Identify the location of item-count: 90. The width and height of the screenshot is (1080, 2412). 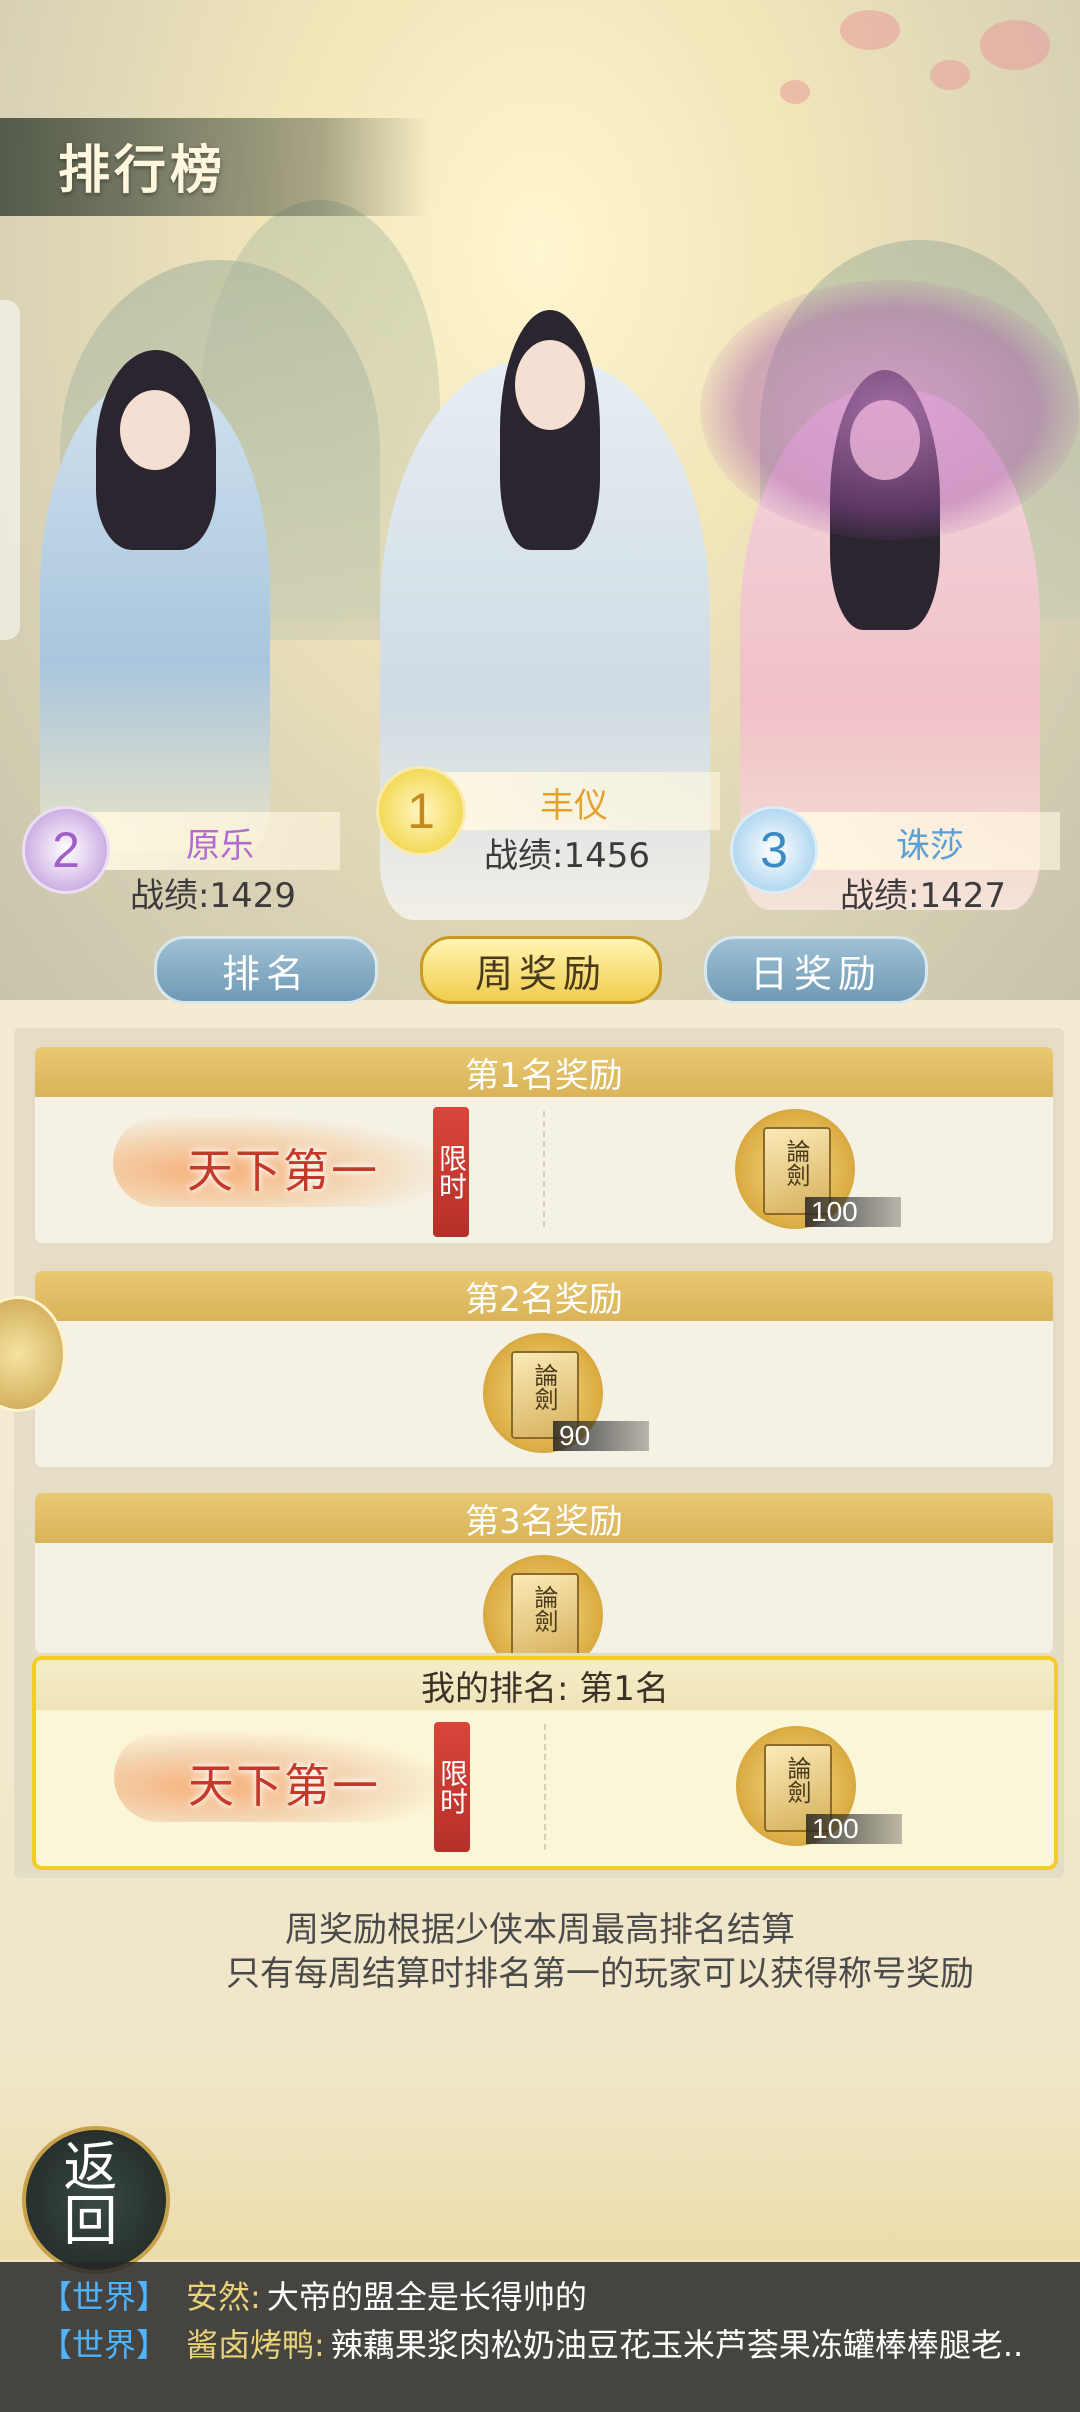
(601, 1436).